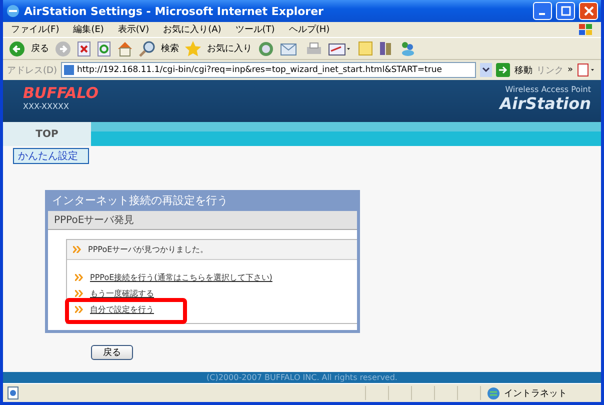 The width and height of the screenshot is (604, 405). Describe the element at coordinates (125, 48) in the screenshot. I see `home-icon` at that location.